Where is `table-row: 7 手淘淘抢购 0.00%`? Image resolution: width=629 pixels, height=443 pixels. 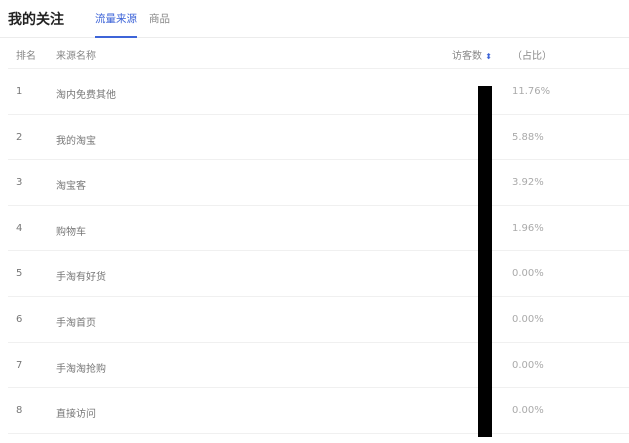
table-row: 7 手淘淘抢购 0.00% is located at coordinates (318, 366).